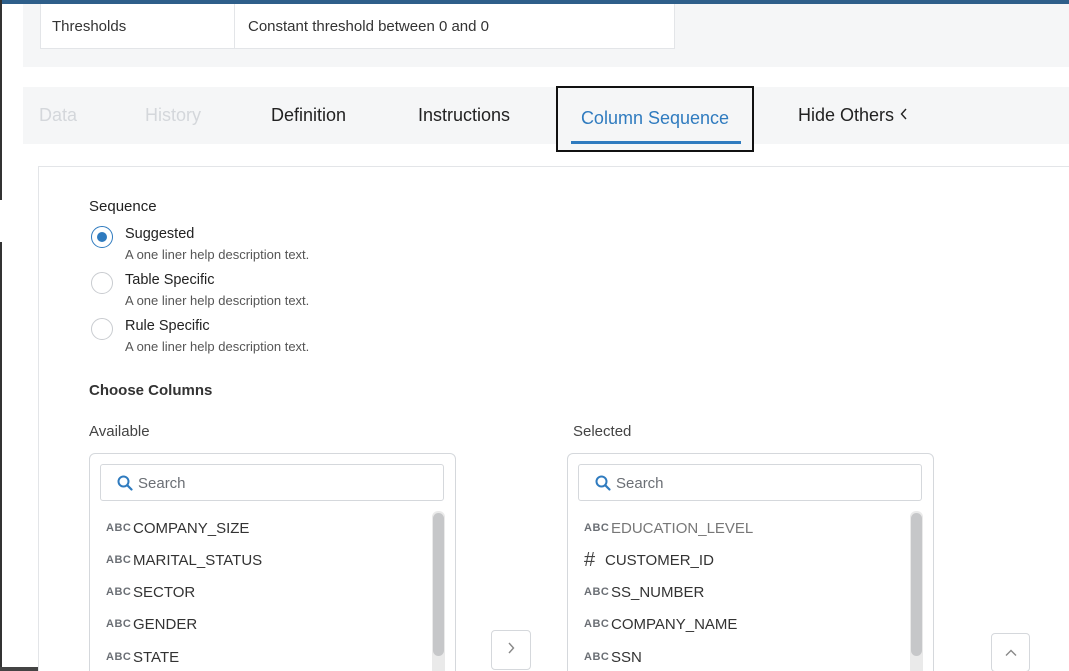  I want to click on list-item: ABC EDUCATION_LEVEL, so click(668, 528).